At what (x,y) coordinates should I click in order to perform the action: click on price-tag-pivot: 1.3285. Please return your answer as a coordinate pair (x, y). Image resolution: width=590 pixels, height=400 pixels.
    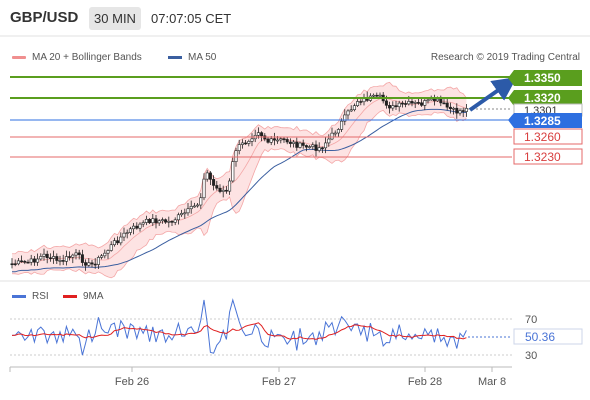
    Looking at the image, I should click on (545, 120).